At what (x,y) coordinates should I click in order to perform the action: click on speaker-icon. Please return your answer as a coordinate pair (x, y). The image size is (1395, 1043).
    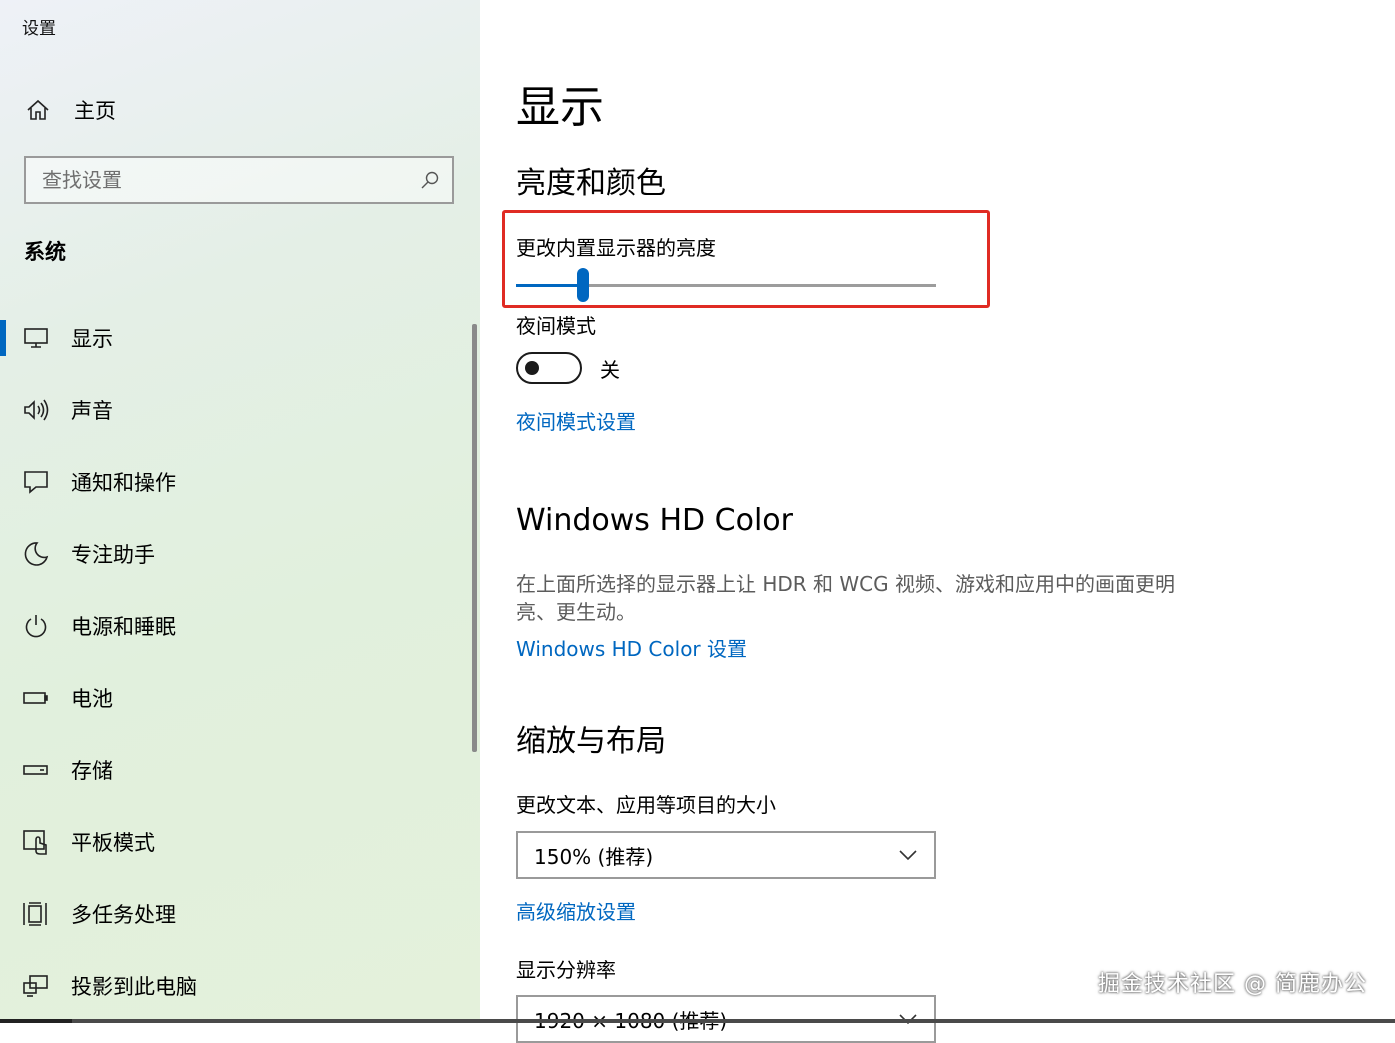
    Looking at the image, I should click on (36, 410).